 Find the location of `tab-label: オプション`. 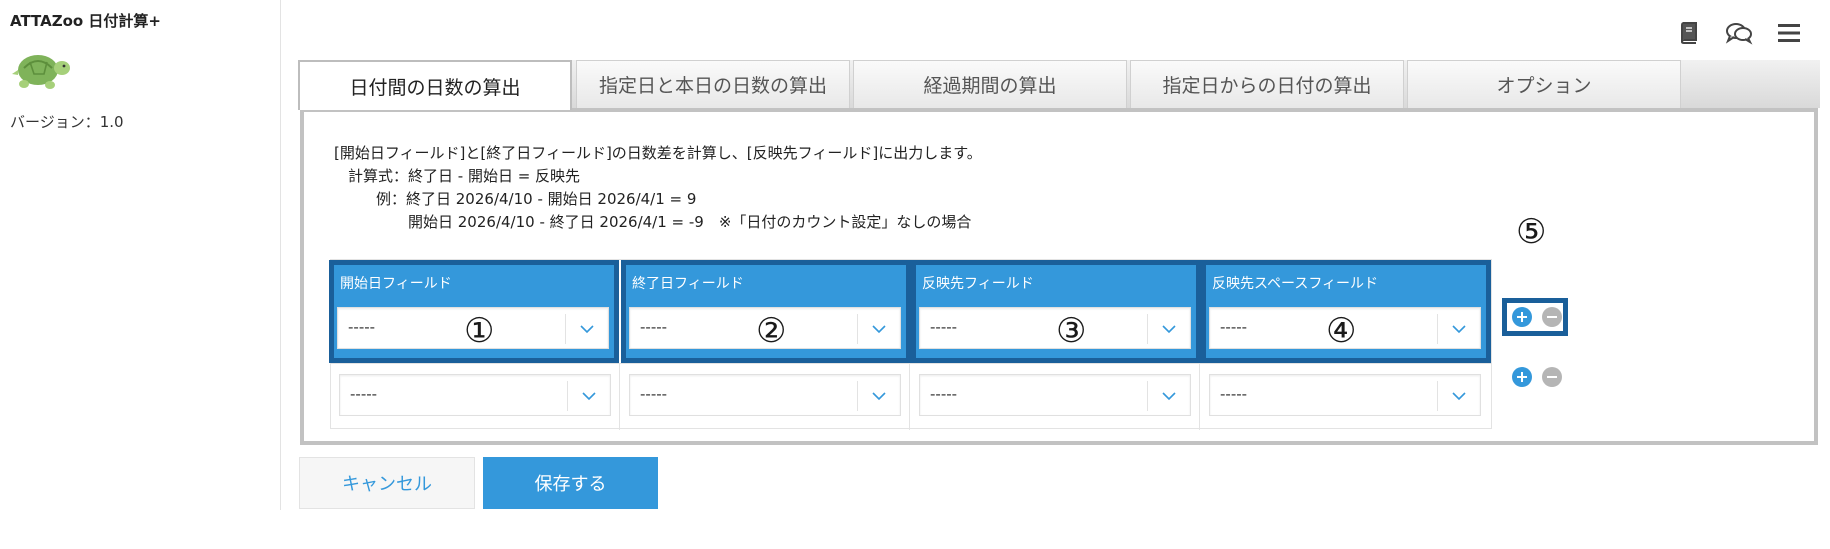

tab-label: オプション is located at coordinates (1544, 86).